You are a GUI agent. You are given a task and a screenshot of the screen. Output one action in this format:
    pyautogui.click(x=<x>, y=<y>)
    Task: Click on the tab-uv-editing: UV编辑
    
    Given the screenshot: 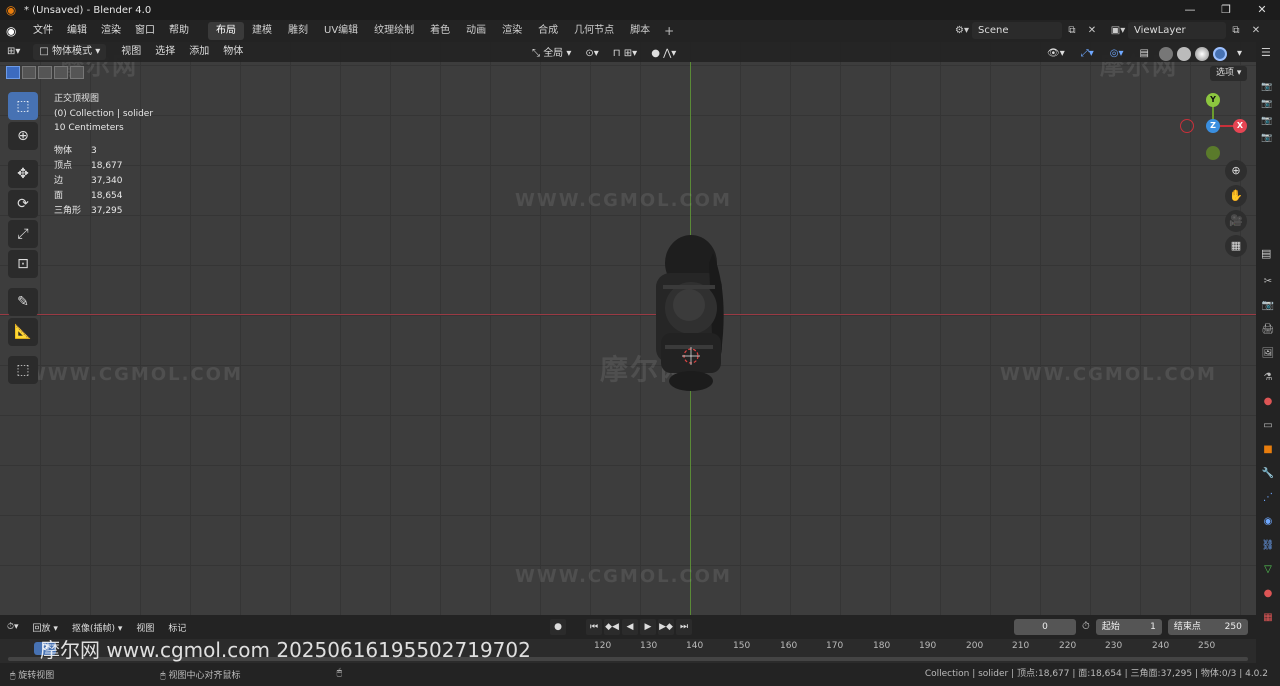 What is the action you would take?
    pyautogui.click(x=341, y=31)
    